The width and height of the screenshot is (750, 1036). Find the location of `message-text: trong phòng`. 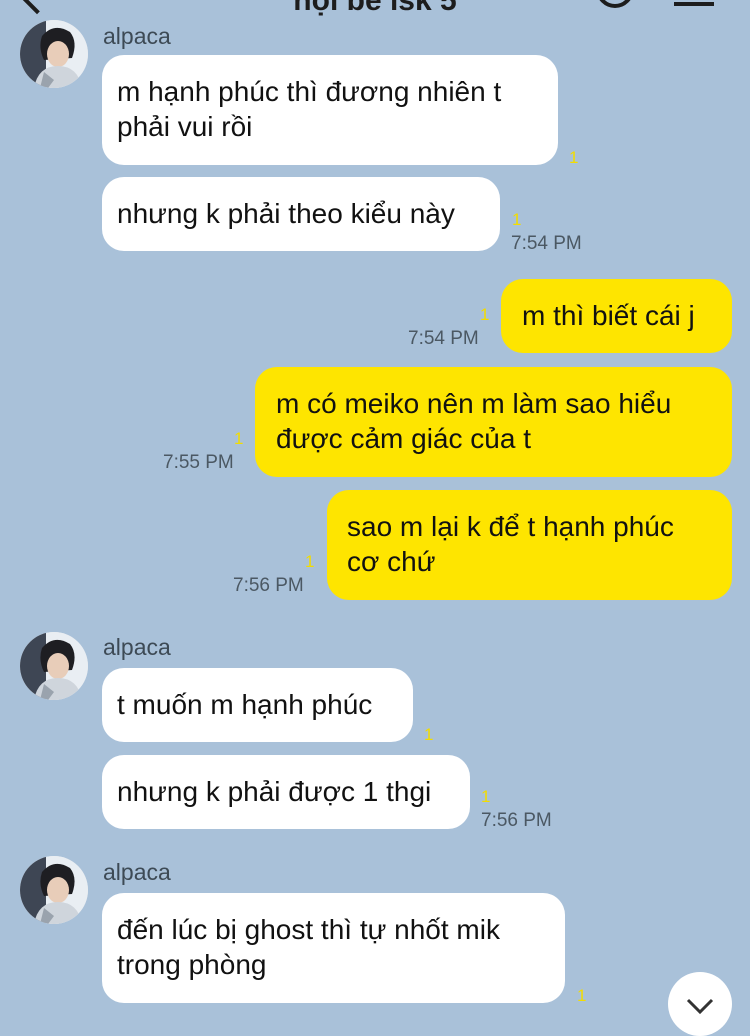

message-text: trong phòng is located at coordinates (192, 964).